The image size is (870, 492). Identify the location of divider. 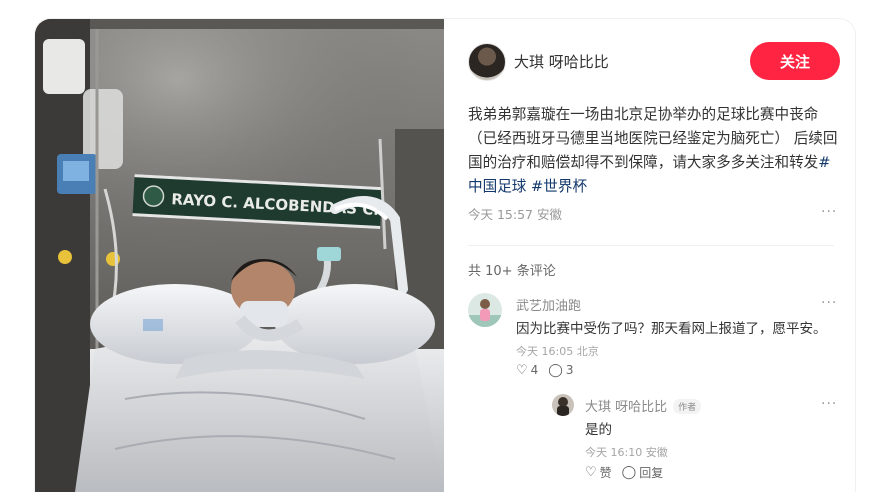
(651, 245).